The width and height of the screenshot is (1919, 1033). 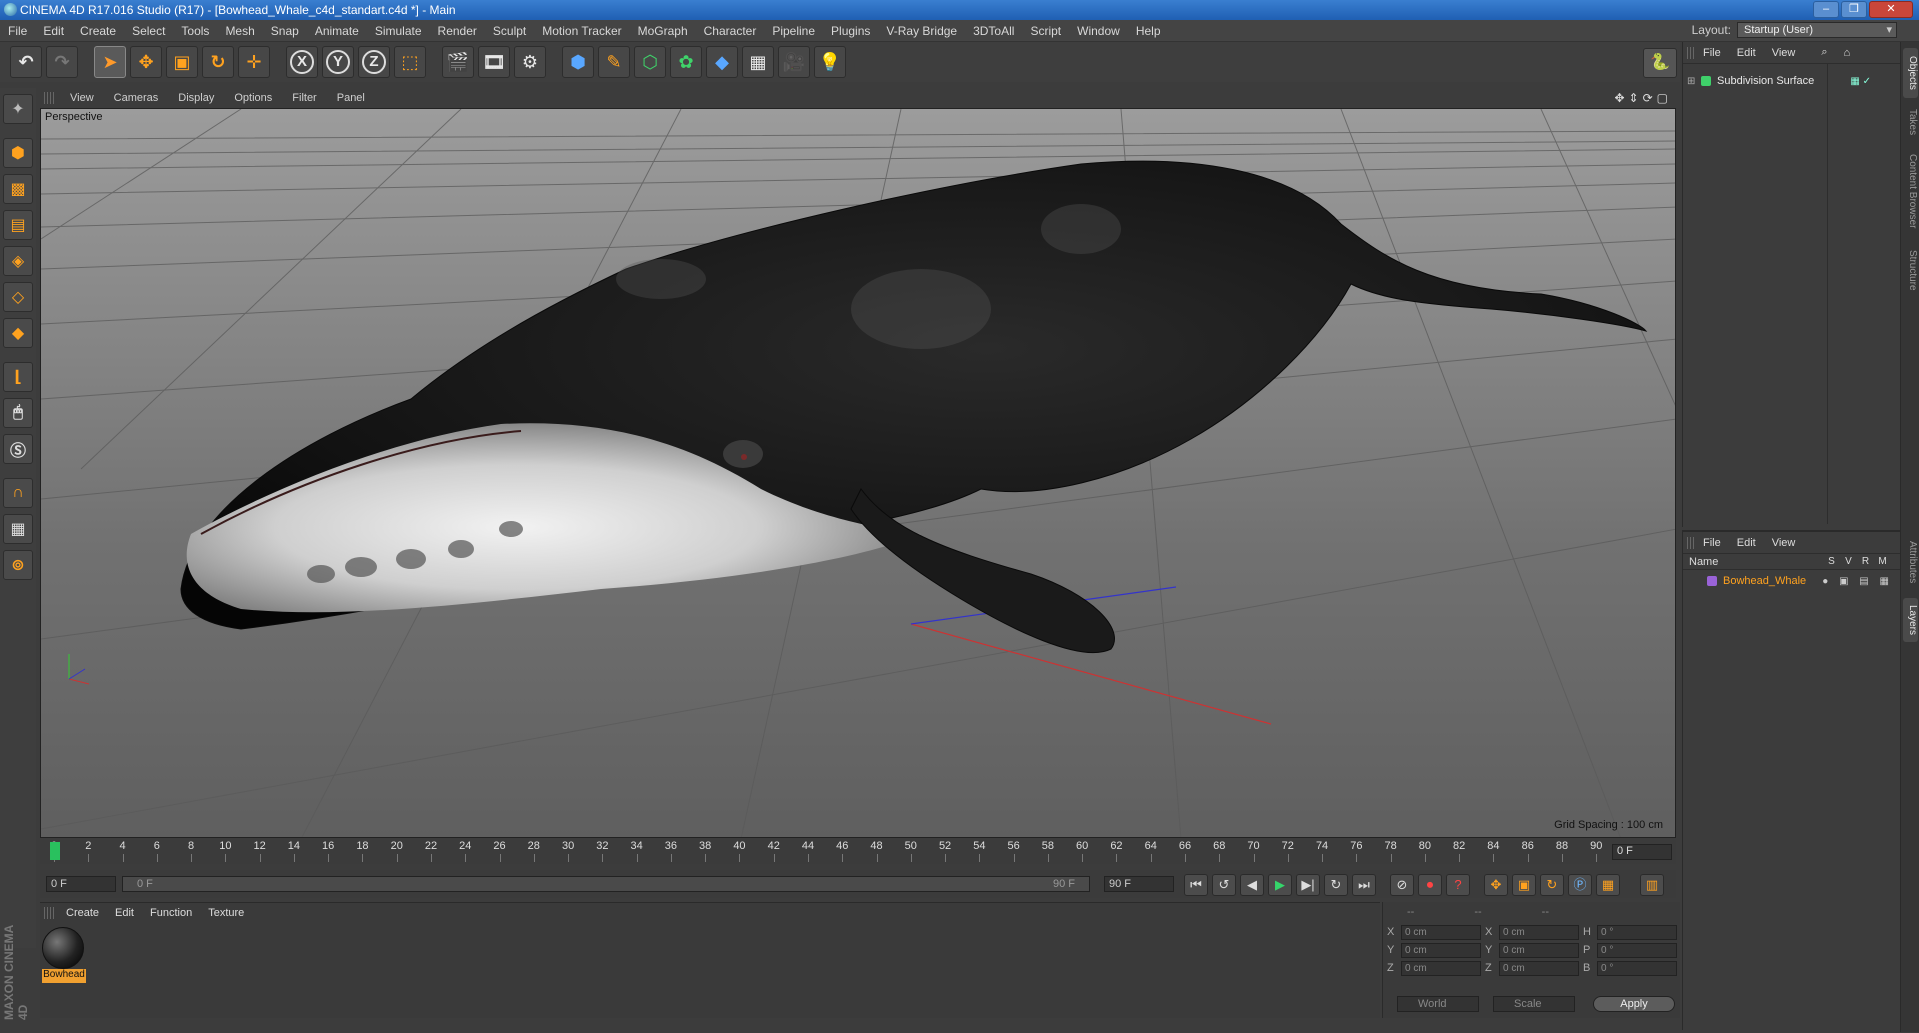 I want to click on rot-p-field: 0 °, so click(x=1637, y=950).